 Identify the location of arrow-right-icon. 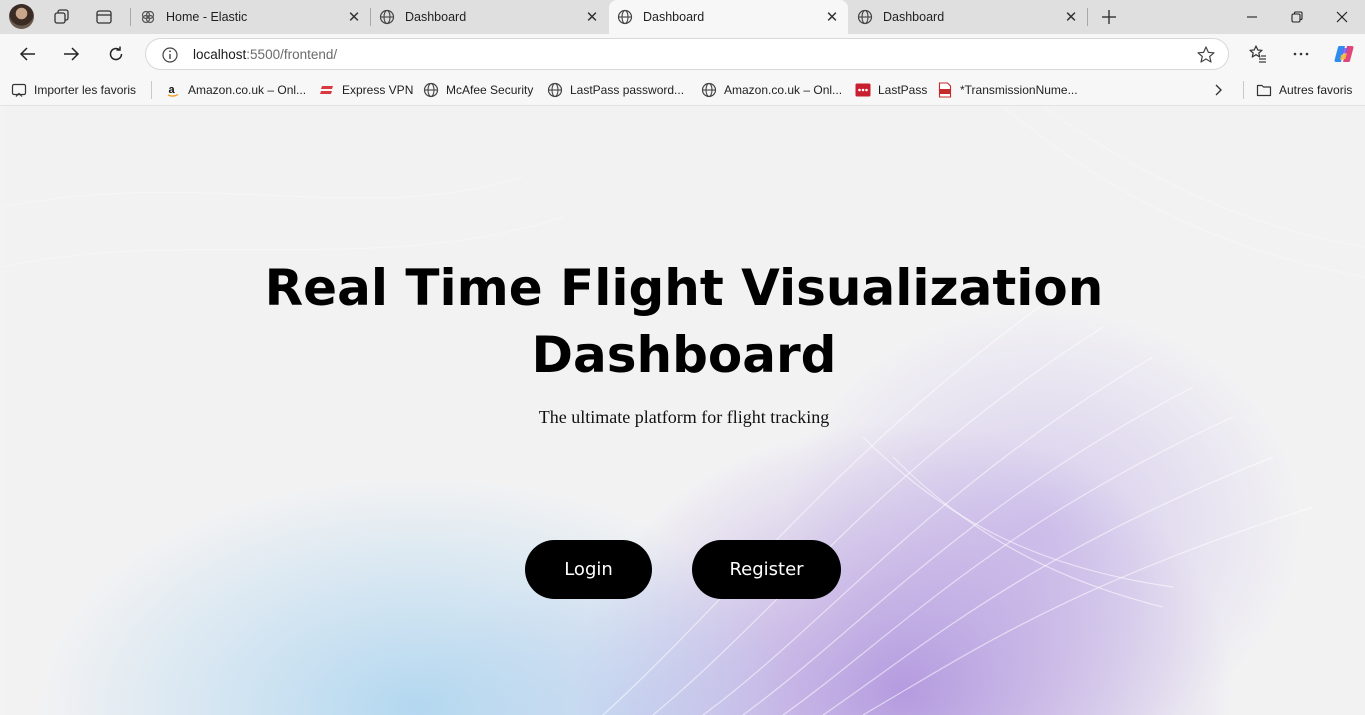
(72, 54).